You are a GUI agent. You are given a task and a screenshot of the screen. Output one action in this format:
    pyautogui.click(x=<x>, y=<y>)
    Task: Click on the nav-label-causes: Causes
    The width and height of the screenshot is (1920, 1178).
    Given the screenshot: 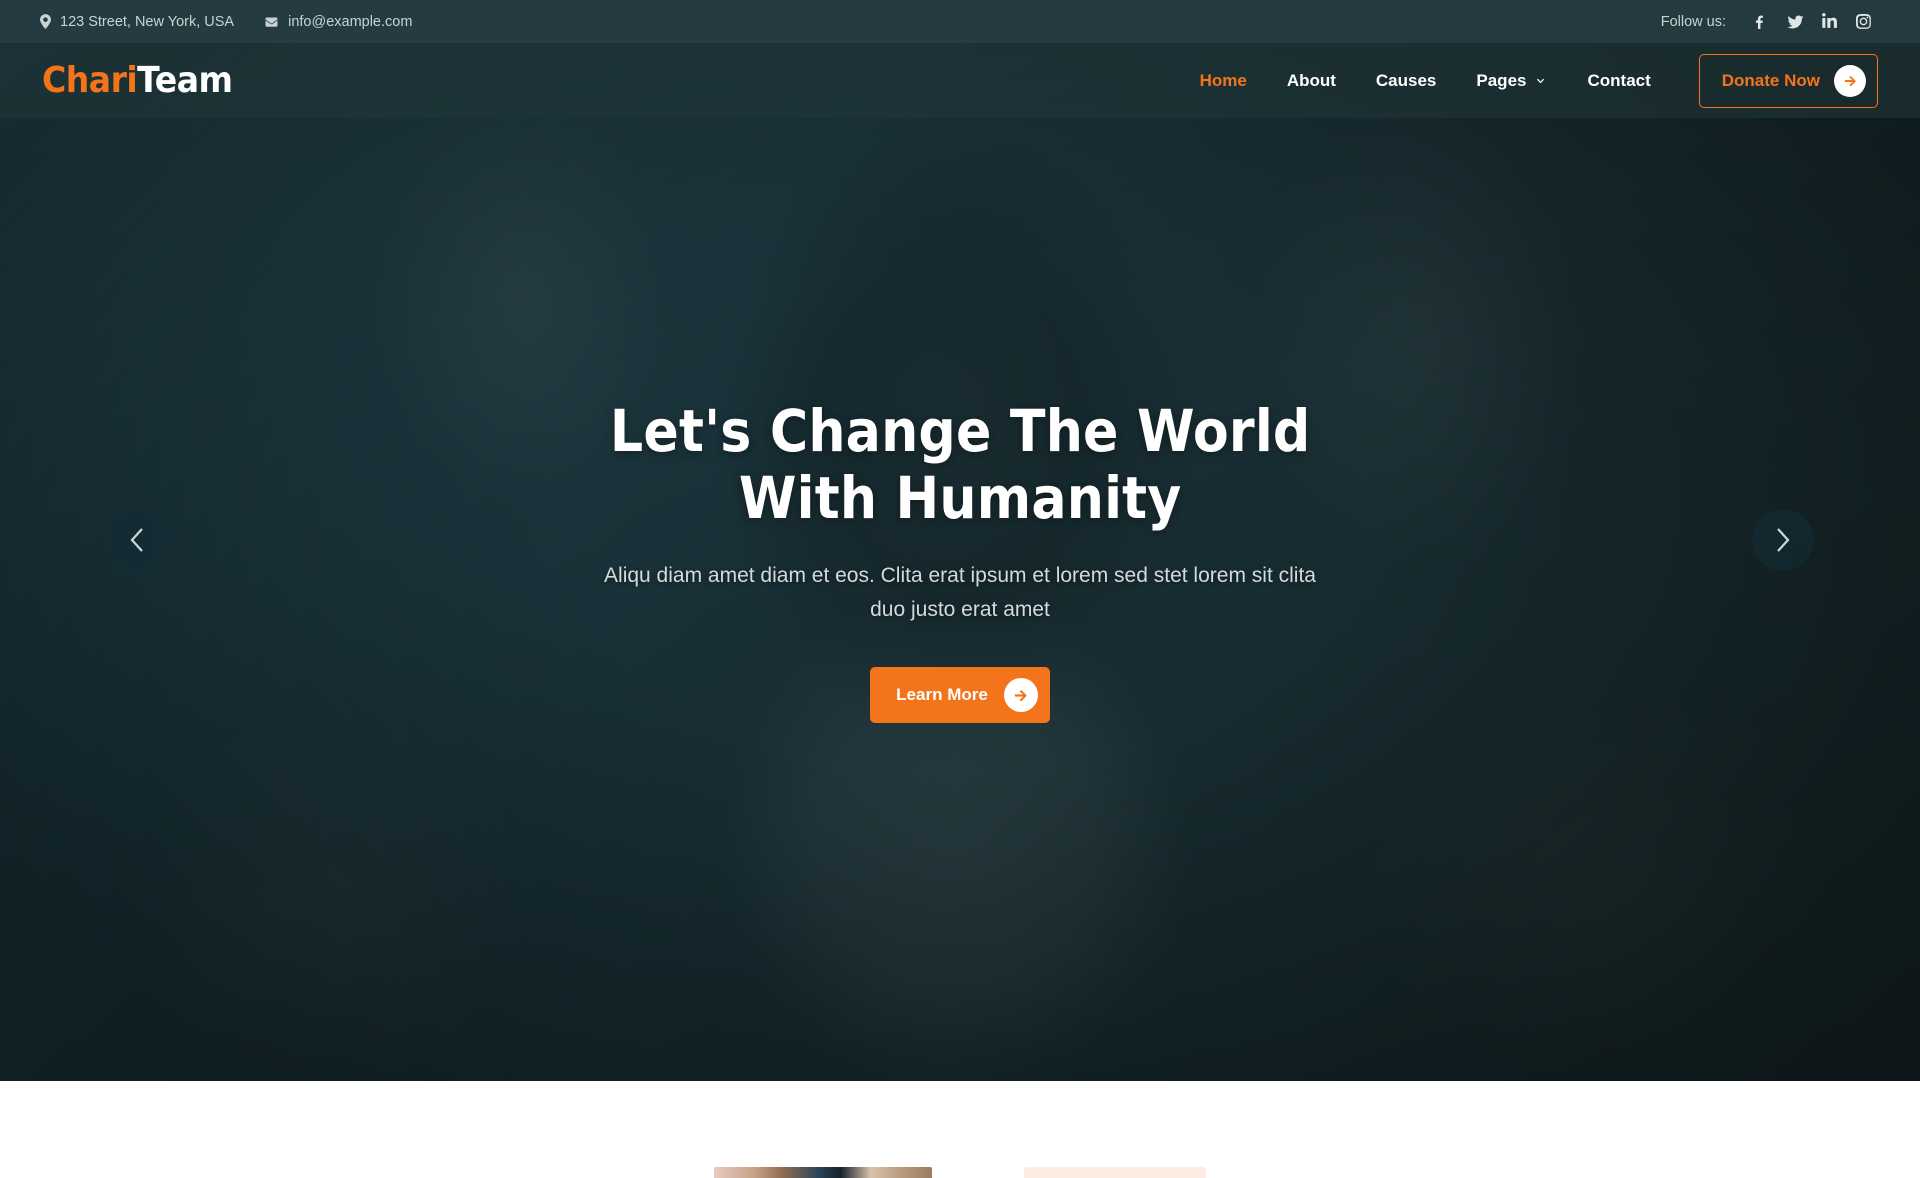 What is the action you would take?
    pyautogui.click(x=1406, y=80)
    